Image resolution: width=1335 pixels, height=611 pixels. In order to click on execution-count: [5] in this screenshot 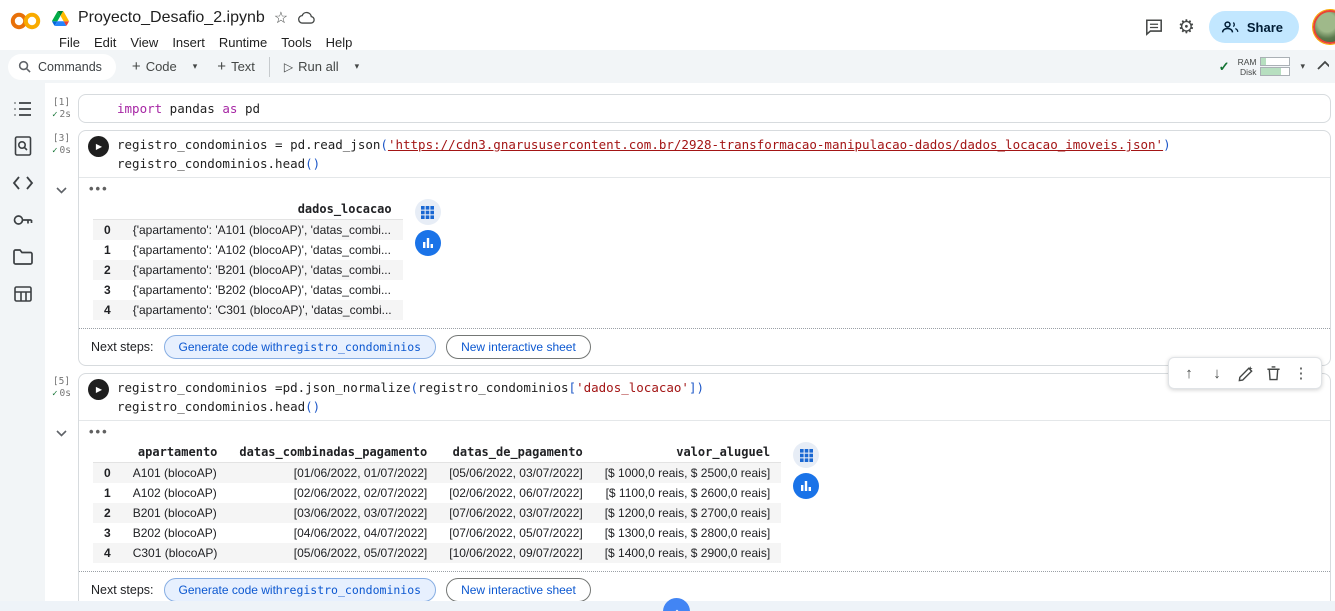, I will do `click(61, 381)`.